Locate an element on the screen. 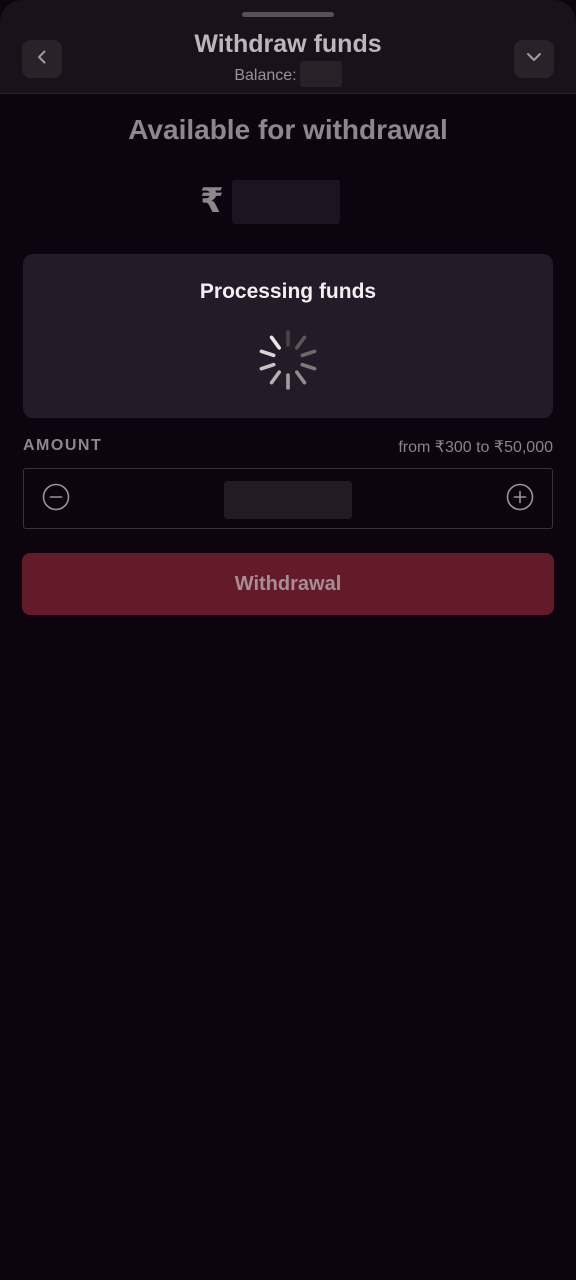  decrease-button is located at coordinates (56, 499).